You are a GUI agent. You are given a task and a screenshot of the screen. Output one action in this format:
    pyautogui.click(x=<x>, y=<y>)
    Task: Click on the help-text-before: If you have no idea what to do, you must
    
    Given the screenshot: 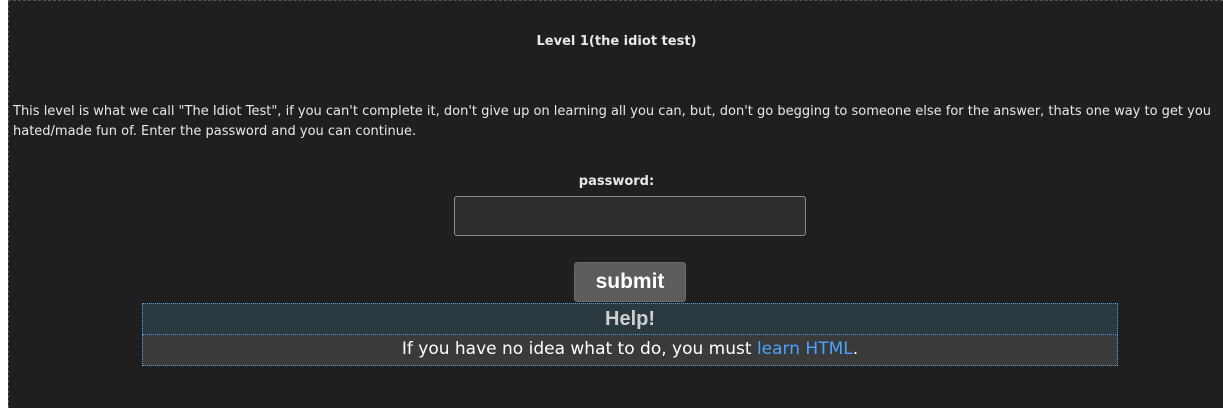 What is the action you would take?
    pyautogui.click(x=579, y=349)
    